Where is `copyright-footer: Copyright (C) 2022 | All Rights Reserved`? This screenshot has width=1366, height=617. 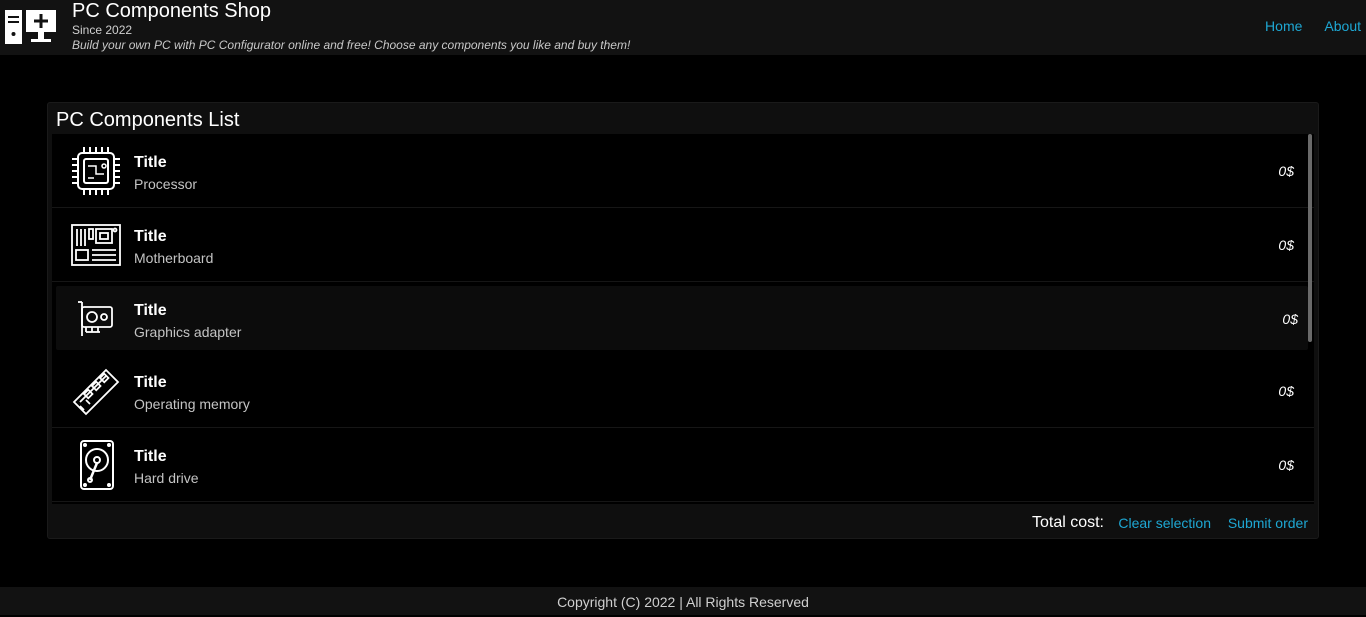
copyright-footer: Copyright (C) 2022 | All Rights Reserved is located at coordinates (683, 601).